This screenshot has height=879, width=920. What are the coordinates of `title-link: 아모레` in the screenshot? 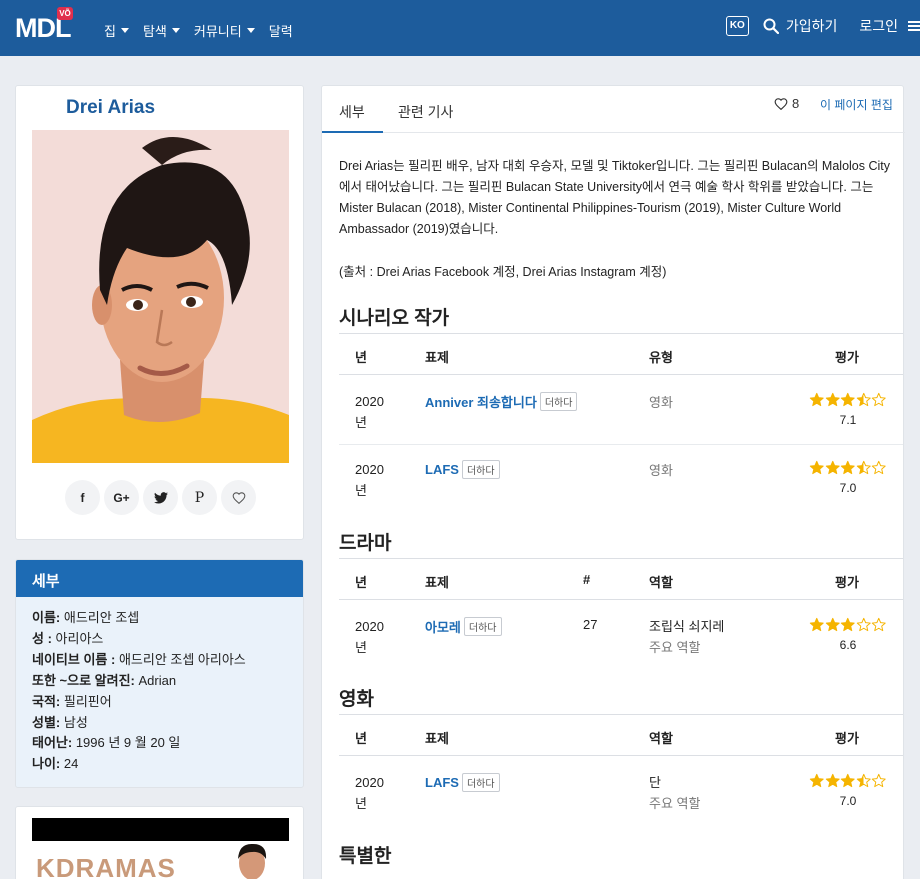 It's located at (443, 626).